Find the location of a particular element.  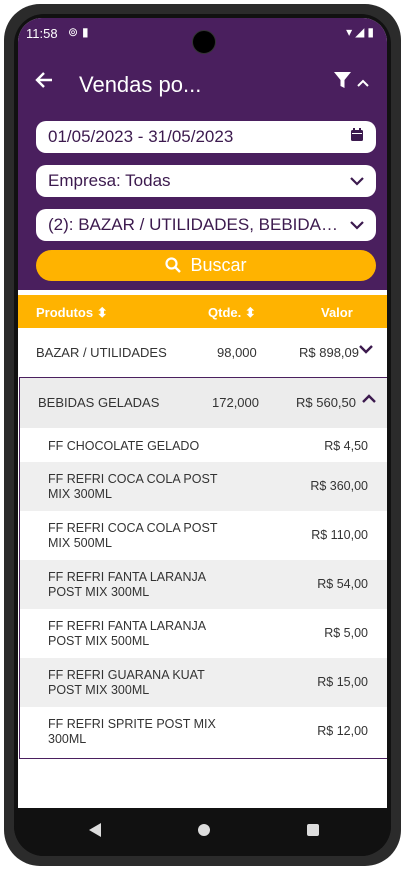

header-qtde: Qtde. is located at coordinates (225, 312).